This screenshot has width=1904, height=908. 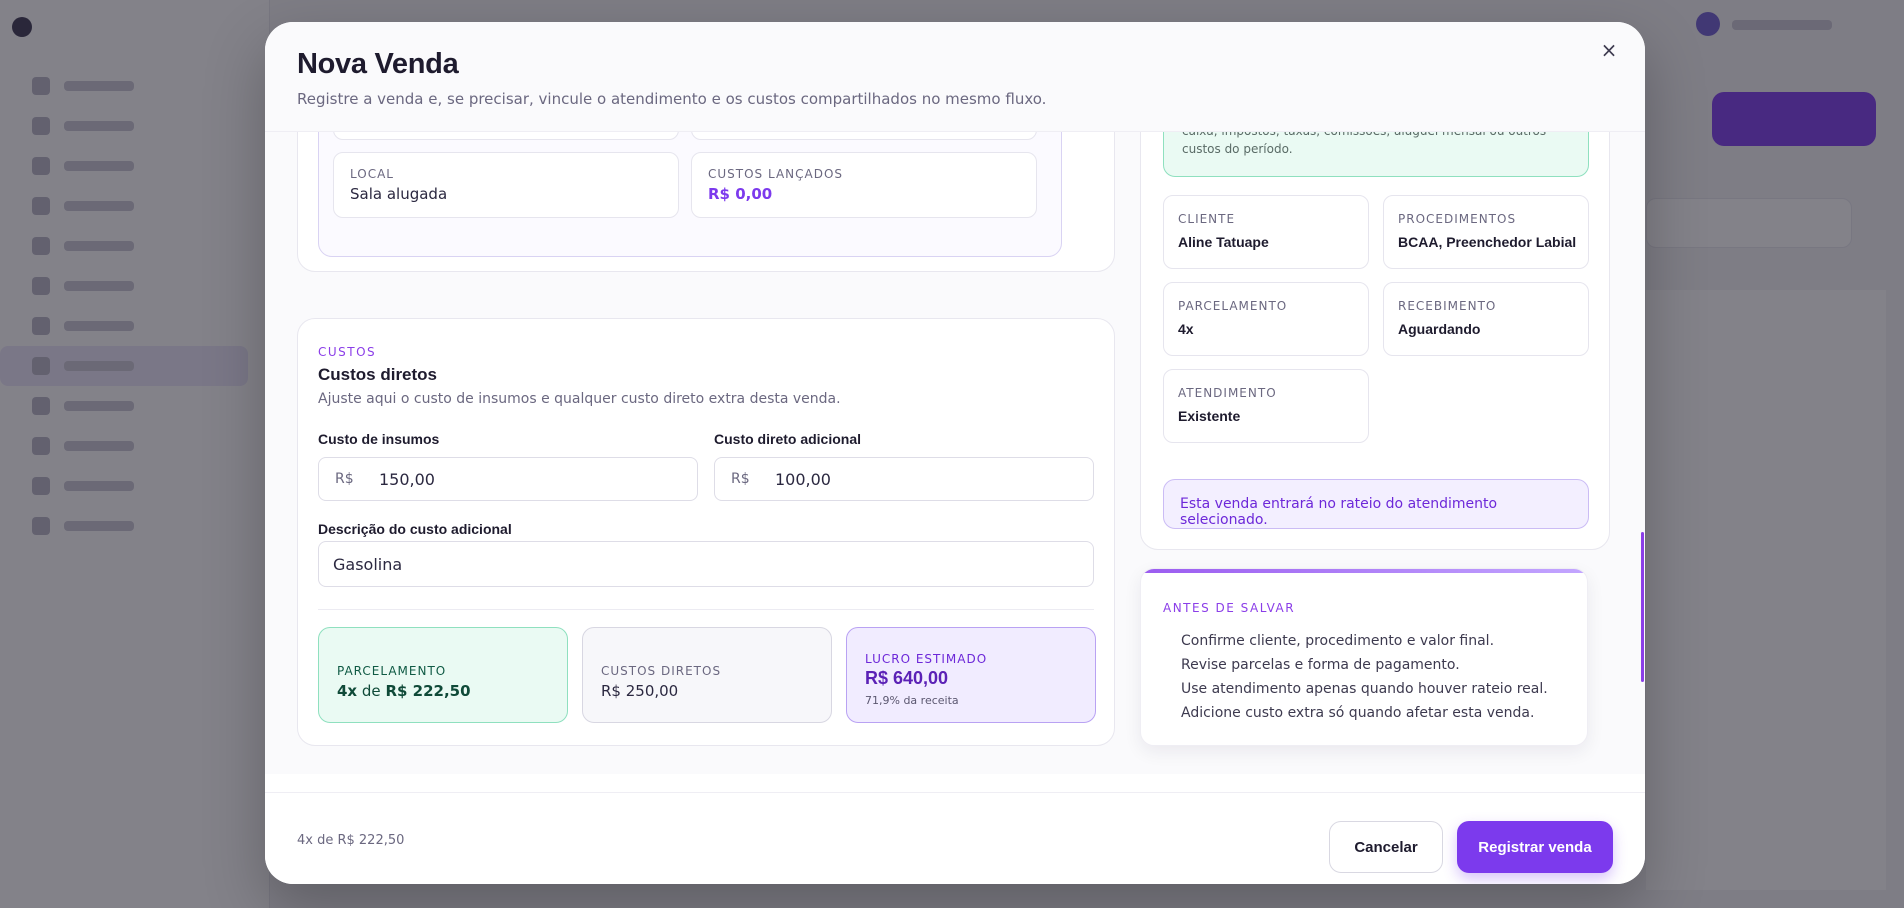 I want to click on lucro-estimado-value: R$ 640,00, so click(x=907, y=678).